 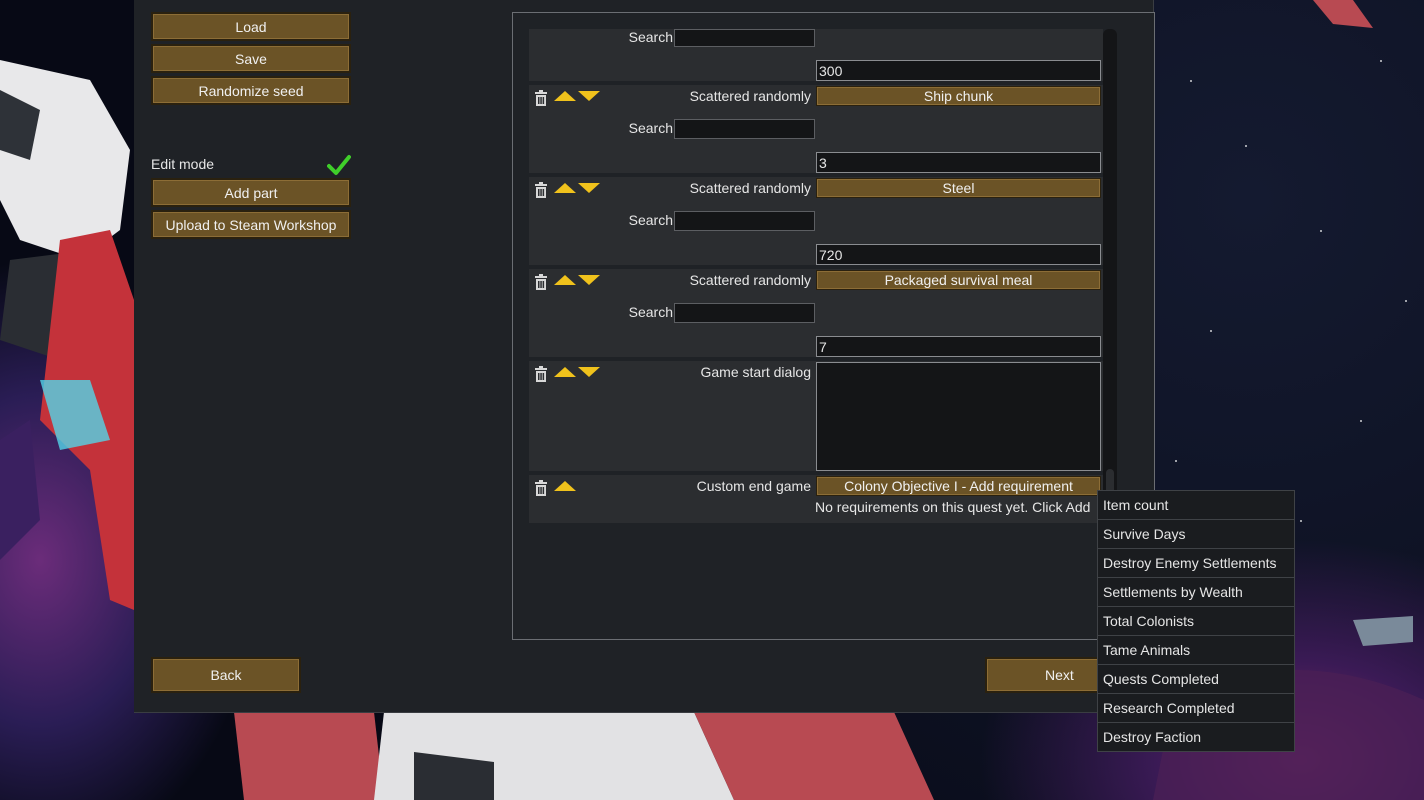 What do you see at coordinates (958, 96) in the screenshot?
I see `item-select-button: Ship chunk` at bounding box center [958, 96].